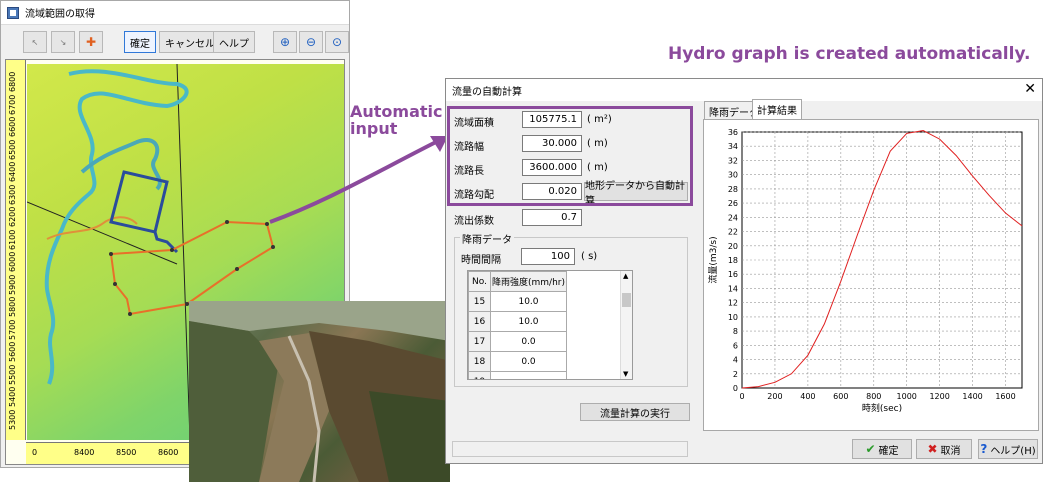 The height and width of the screenshot is (482, 1063). What do you see at coordinates (733, 160) in the screenshot?
I see `y-tick-label: 32` at bounding box center [733, 160].